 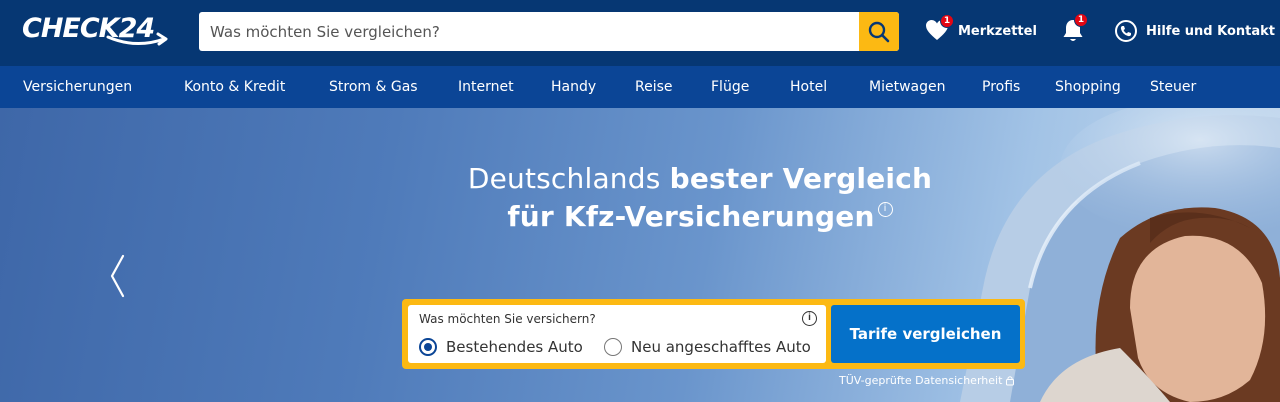 I want to click on compare-tariffs-button: Tarife vergleichen, so click(x=925, y=334).